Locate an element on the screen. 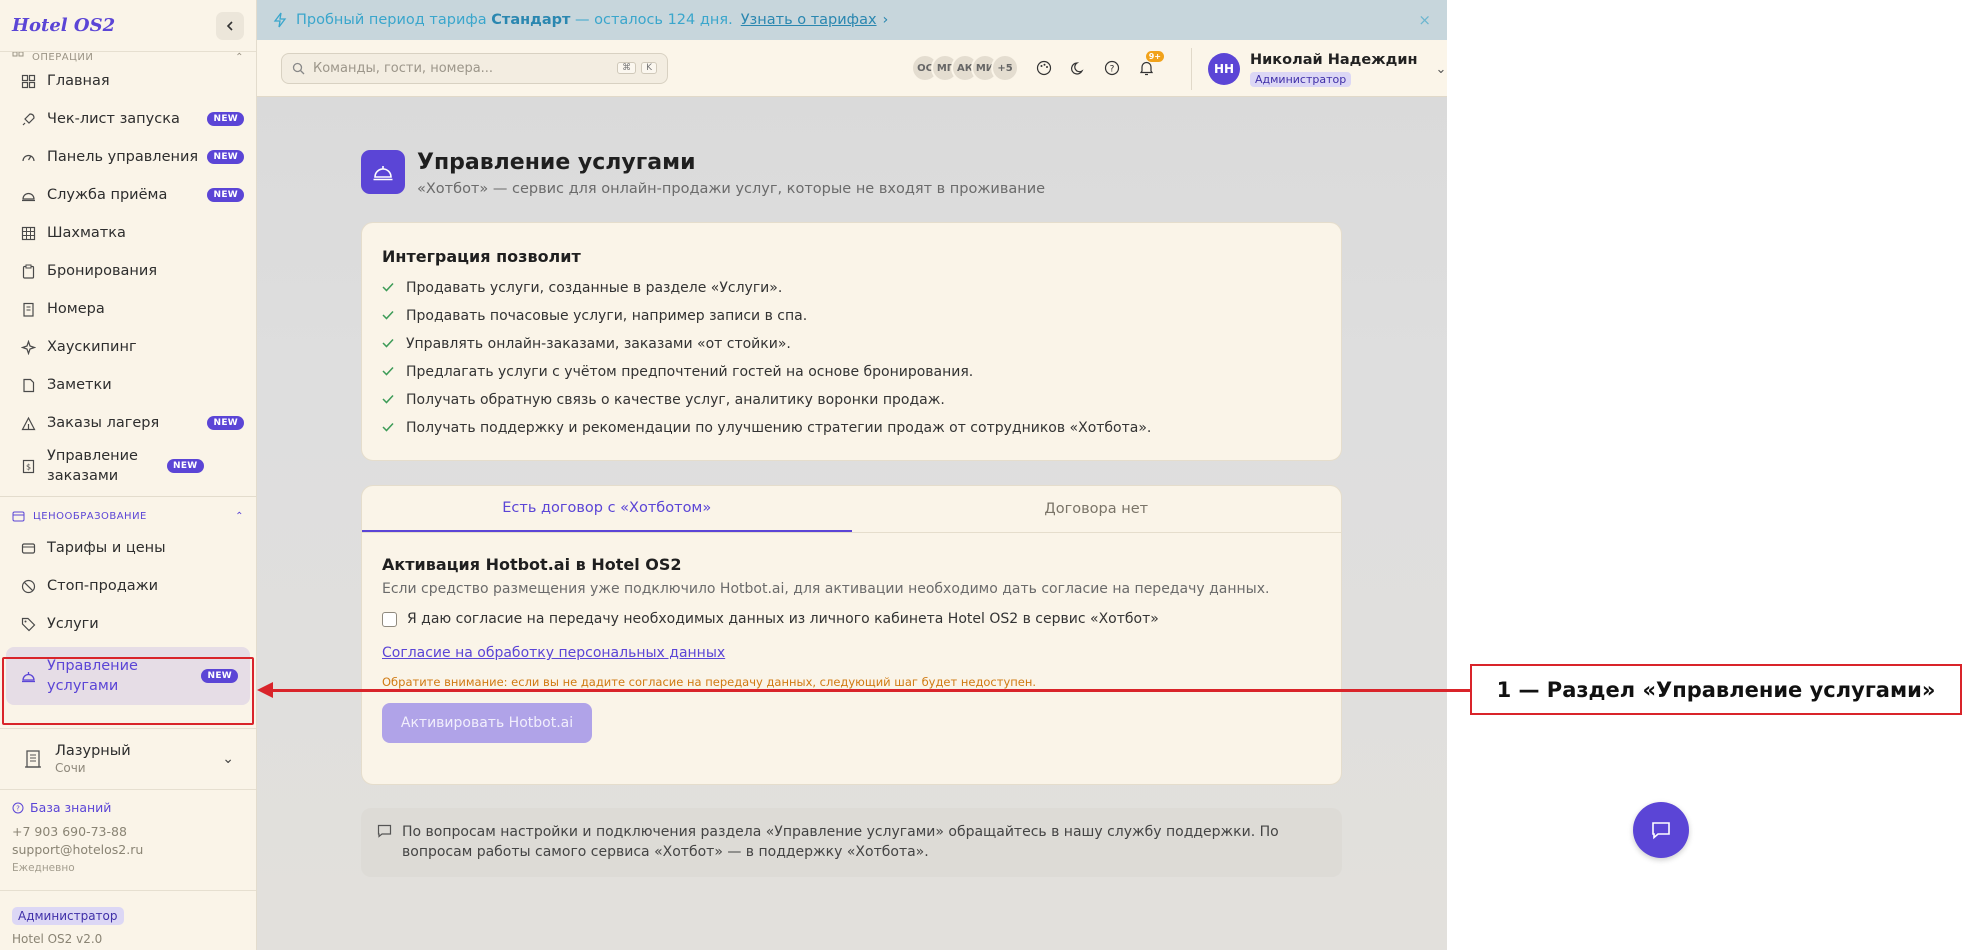 This screenshot has height=950, width=1976. sidebar-item: Стоп-продажи is located at coordinates (128, 586).